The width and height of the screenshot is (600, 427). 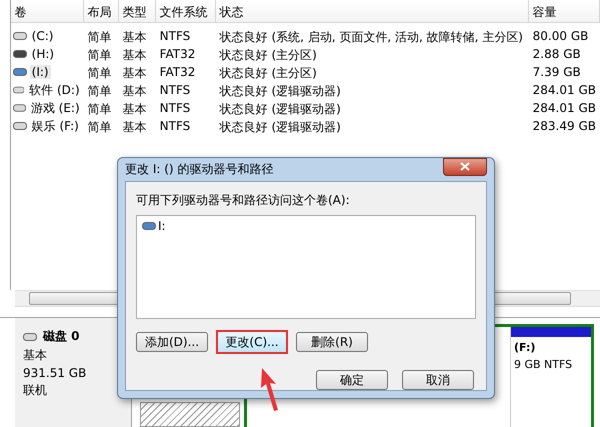 I want to click on disk-size: 931.51 GB, so click(x=55, y=373).